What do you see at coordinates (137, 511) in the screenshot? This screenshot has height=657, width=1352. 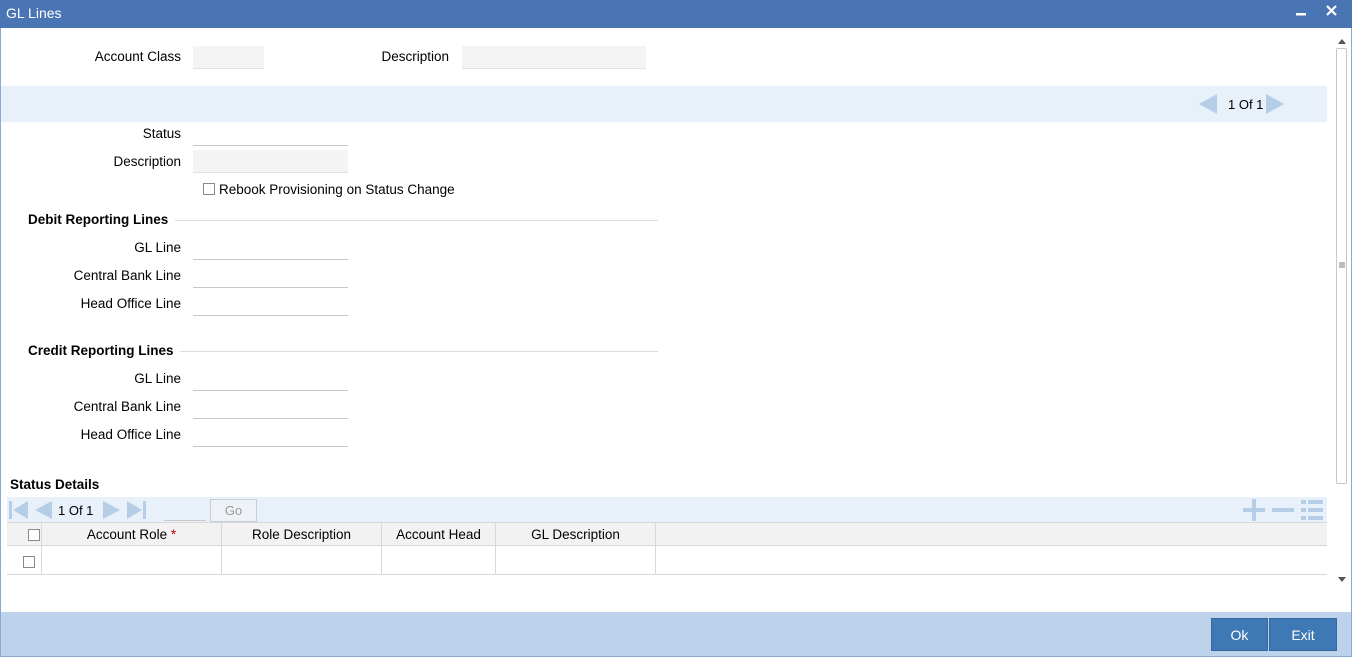 I see `last-page-icon` at bounding box center [137, 511].